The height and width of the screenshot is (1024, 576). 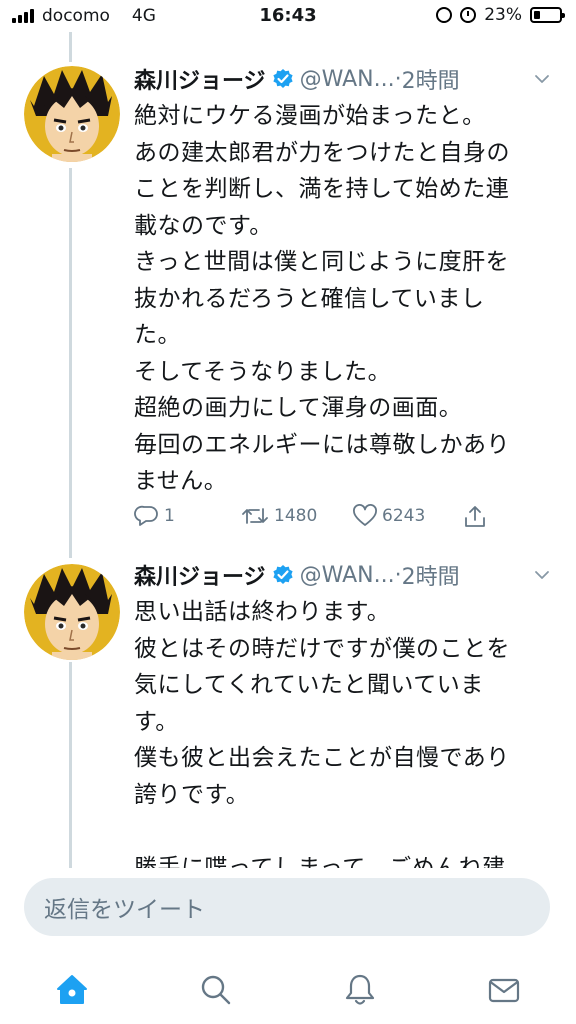 I want to click on share-button, so click(x=475, y=517).